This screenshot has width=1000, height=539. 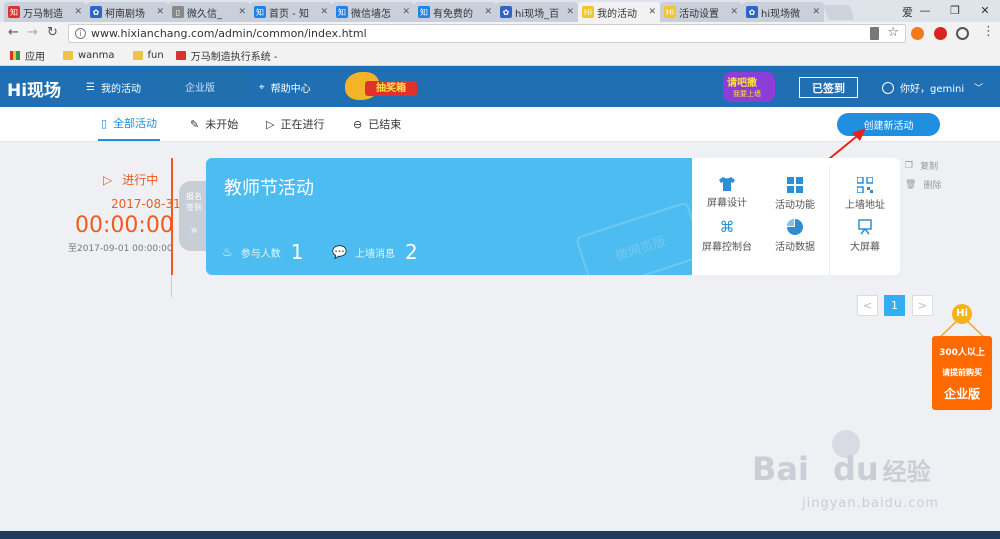 What do you see at coordinates (194, 230) in the screenshot?
I see `double-chevron-right-icon: »` at bounding box center [194, 230].